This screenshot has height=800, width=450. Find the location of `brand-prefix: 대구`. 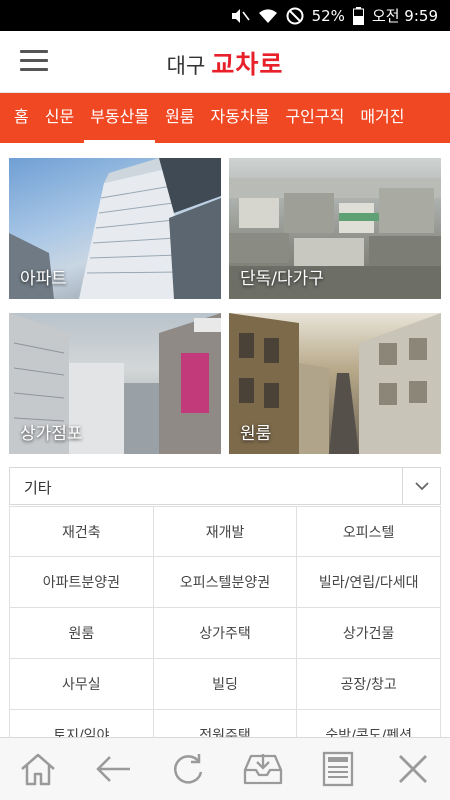

brand-prefix: 대구 is located at coordinates (186, 66).